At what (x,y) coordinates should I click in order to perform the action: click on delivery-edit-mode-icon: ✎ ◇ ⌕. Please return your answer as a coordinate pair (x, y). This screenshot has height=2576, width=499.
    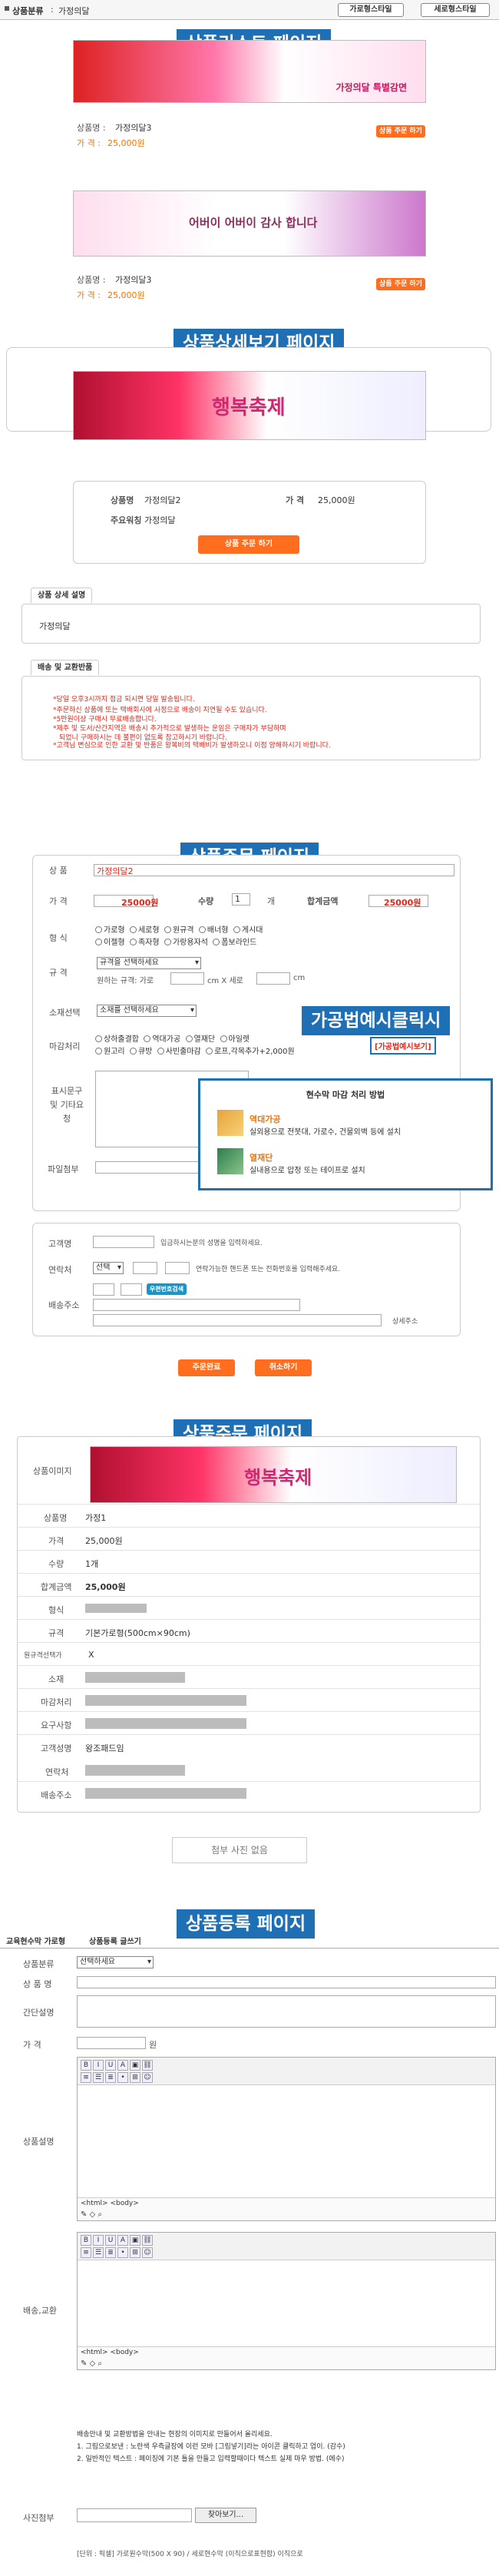
    Looking at the image, I should click on (91, 2363).